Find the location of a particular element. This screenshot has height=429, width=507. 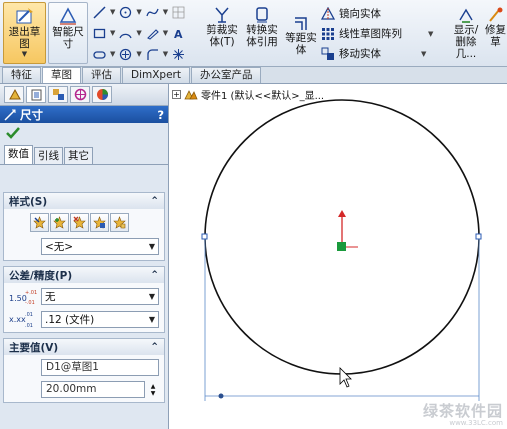

trim-entities-button: 剪裁实体(T) is located at coordinates (222, 27).